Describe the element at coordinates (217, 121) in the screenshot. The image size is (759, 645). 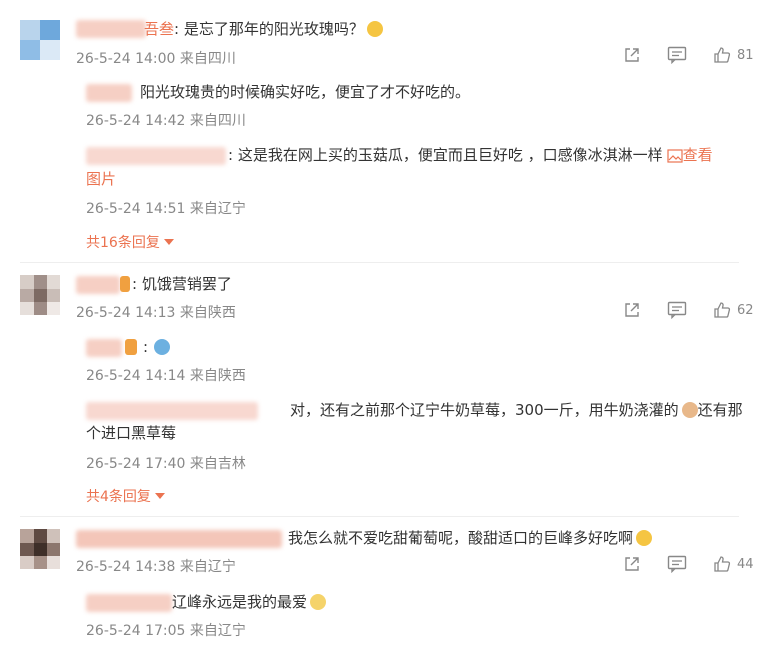
I see `reply-location: 来自四川` at that location.